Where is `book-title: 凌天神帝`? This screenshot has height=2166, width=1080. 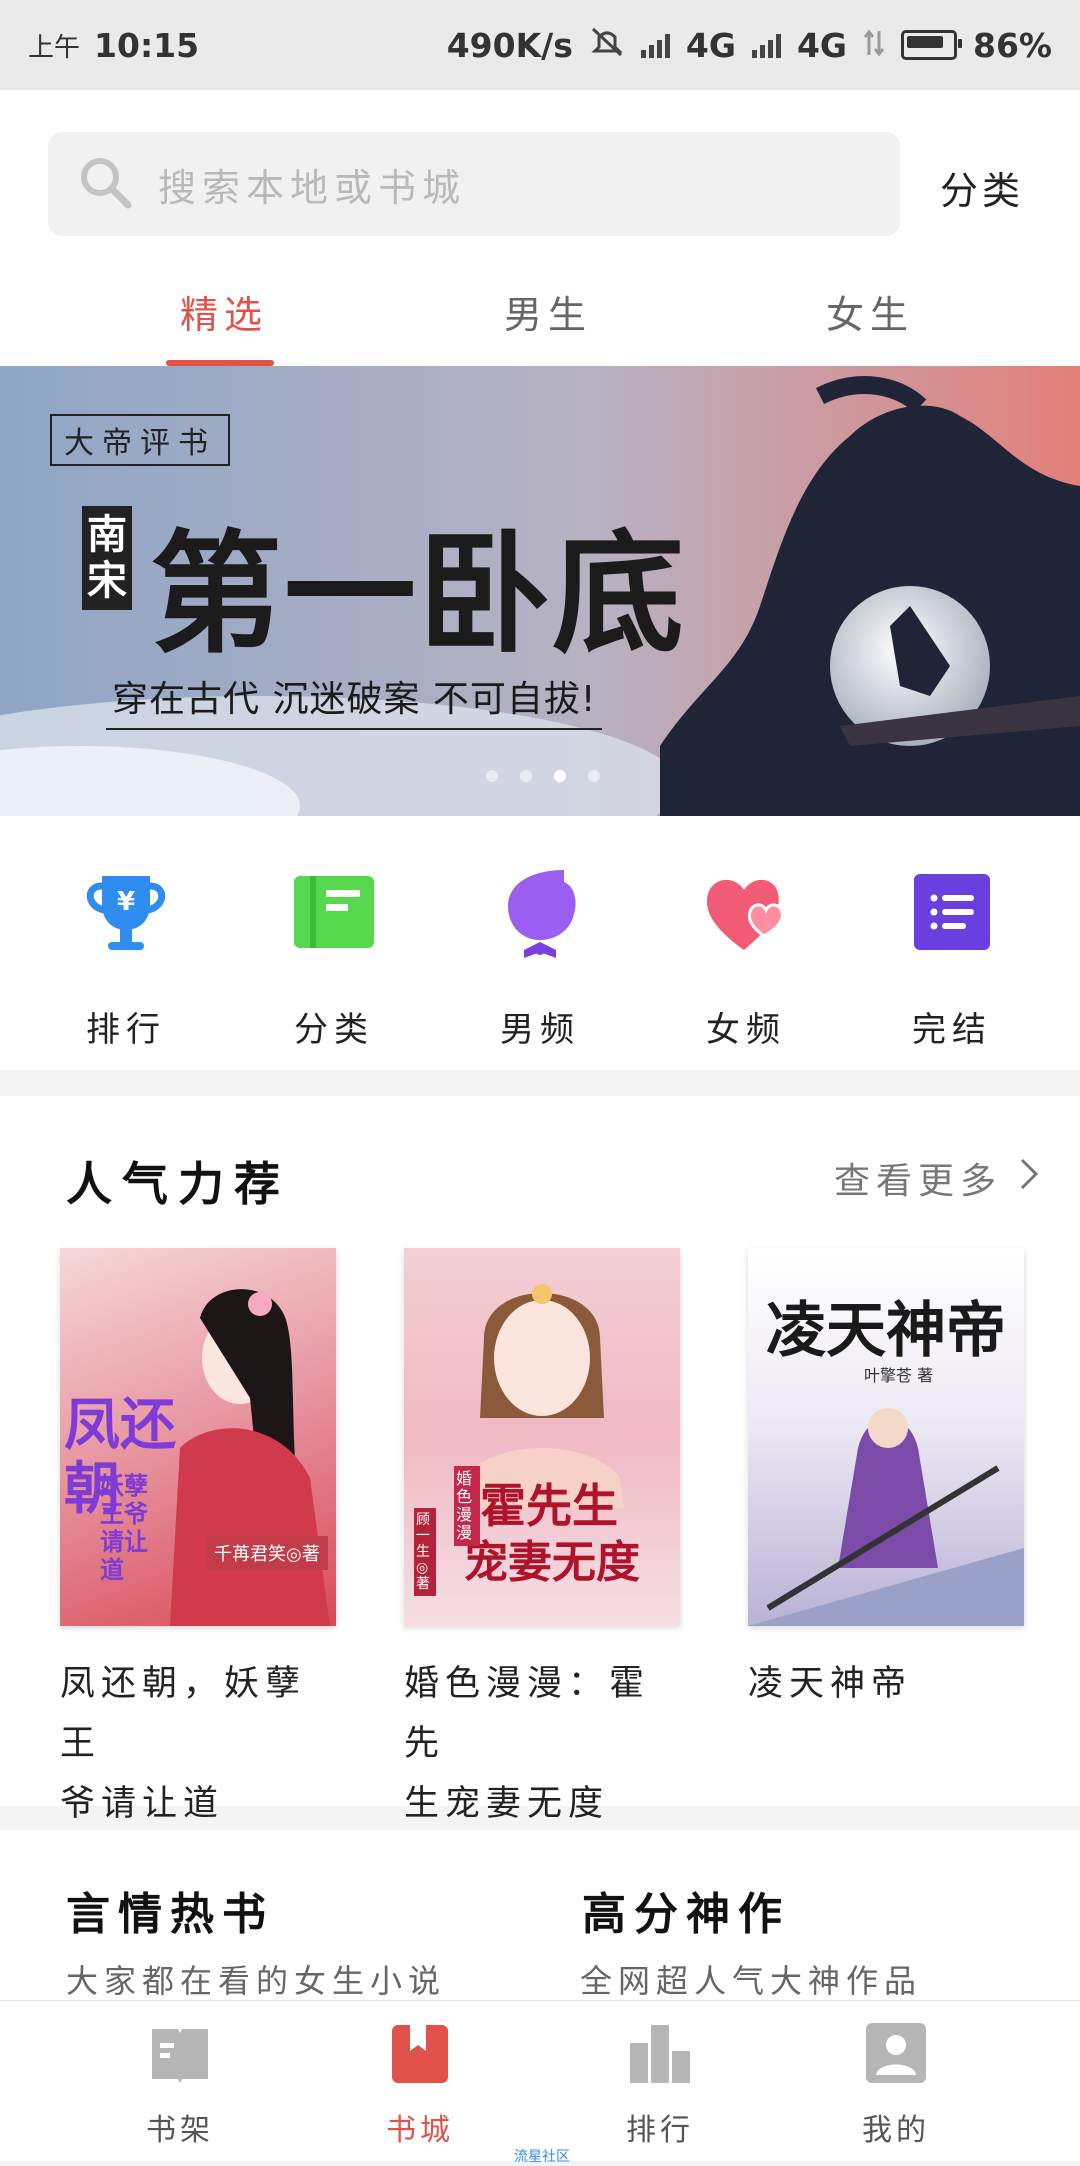 book-title: 凌天神帝 is located at coordinates (886, 1684).